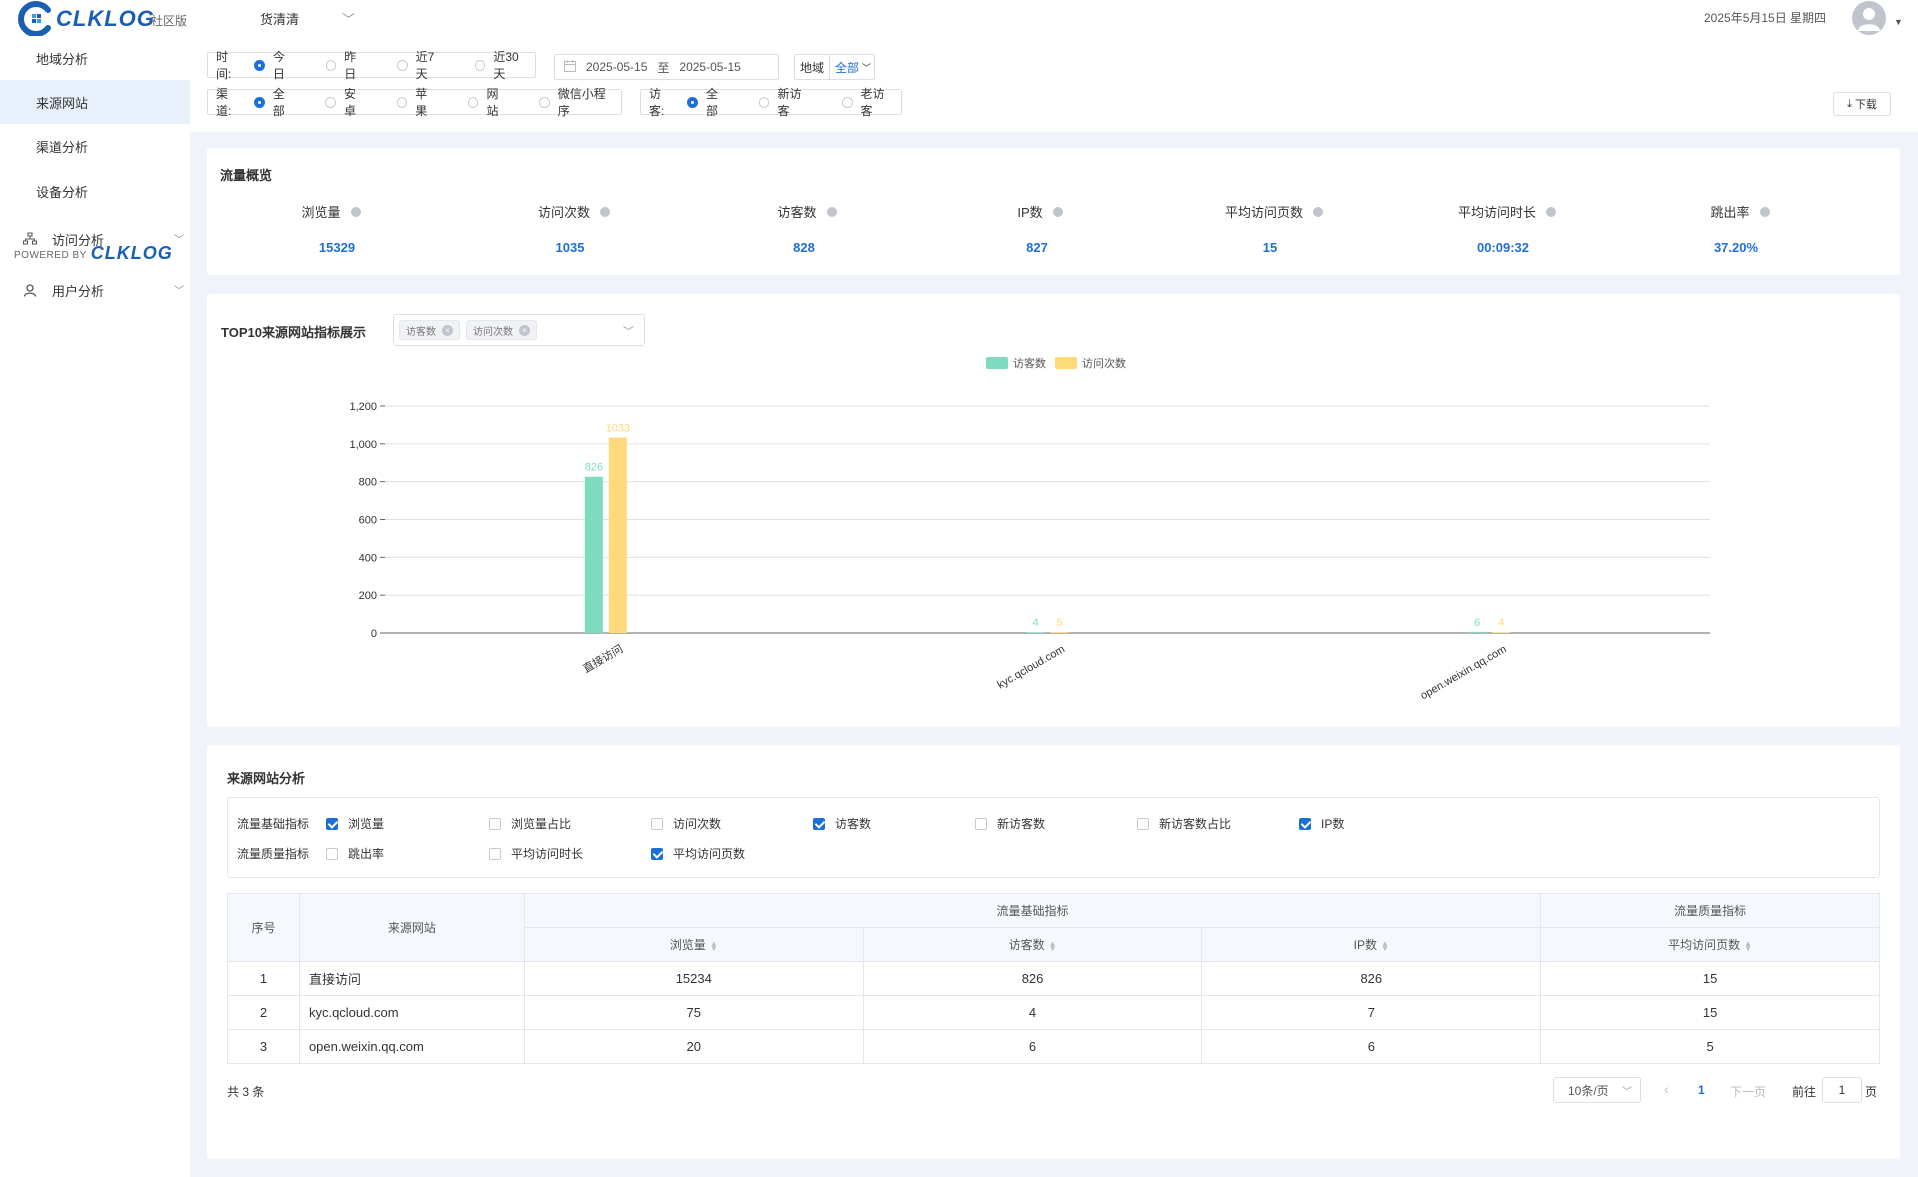 This screenshot has width=1918, height=1177. I want to click on brand-logo: CLKLOG, so click(86, 19).